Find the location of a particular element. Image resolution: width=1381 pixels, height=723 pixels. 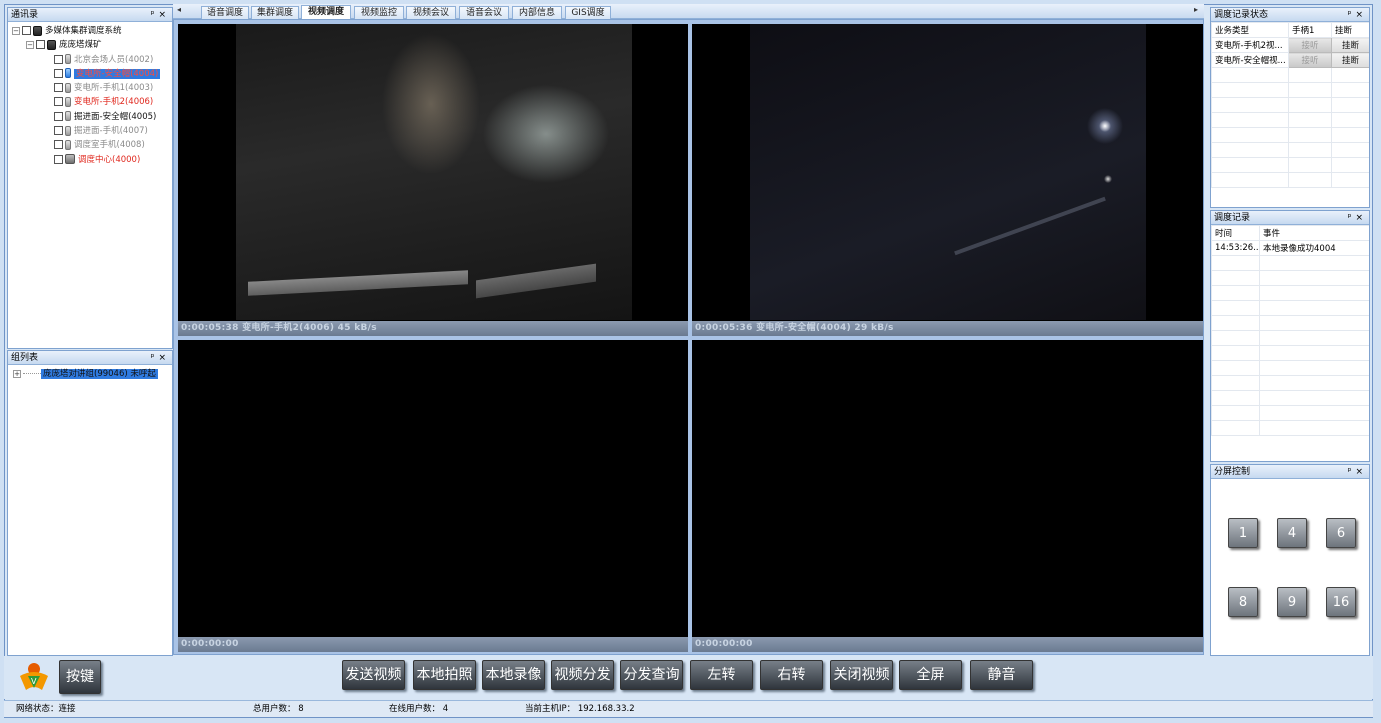

tree-item-selected: 变电所-安全帽(4004) is located at coordinates (91, 74).